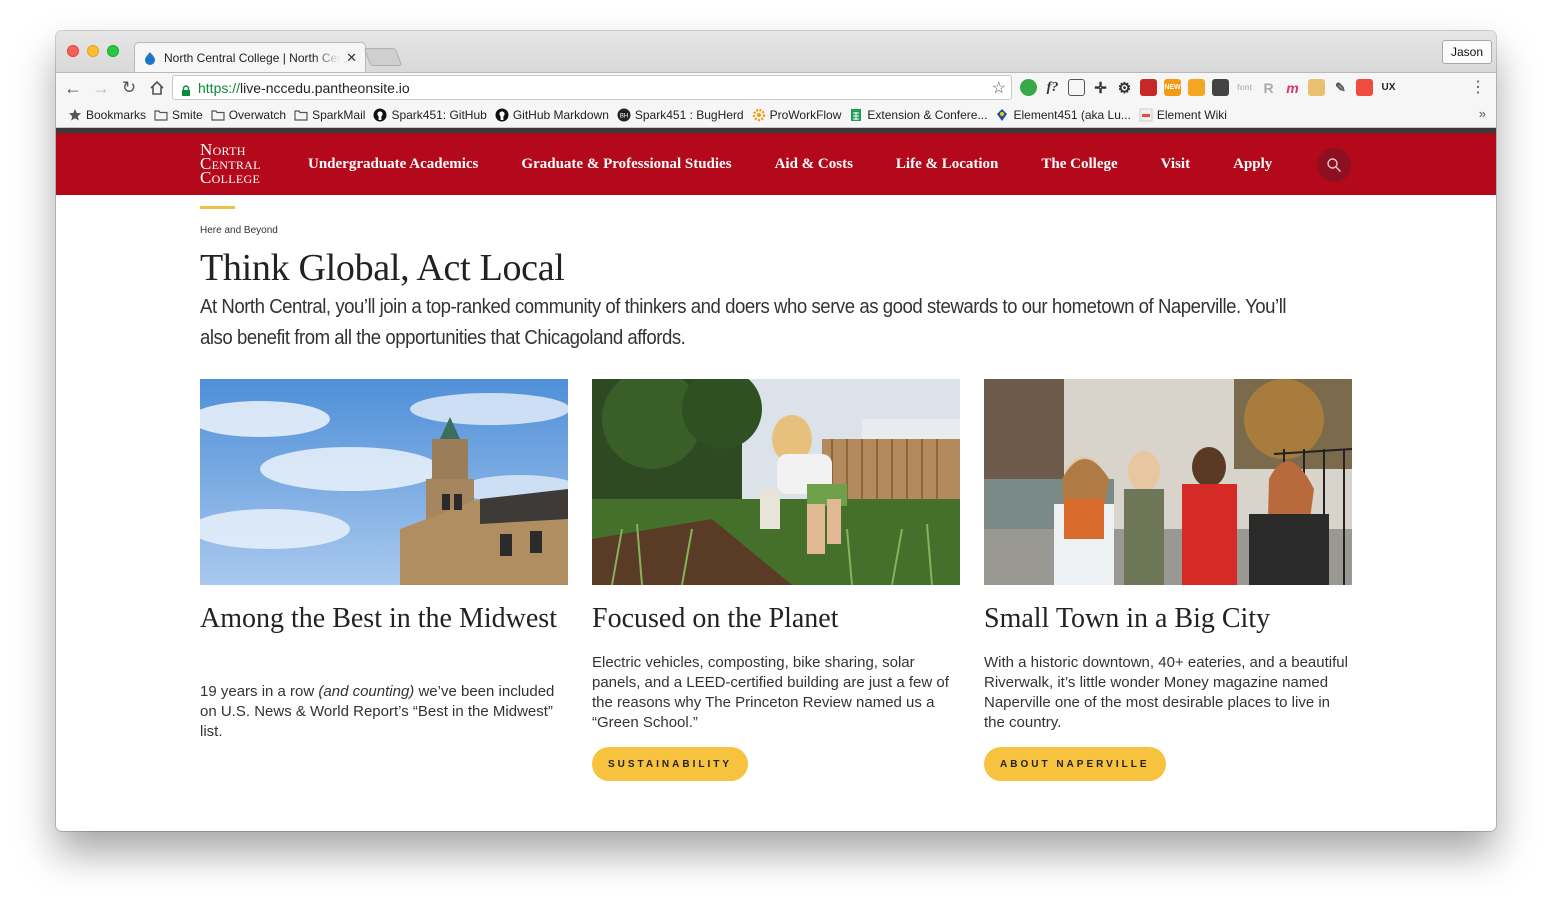 This screenshot has height=912, width=1552. I want to click on bookmark-overwatch: Overwatch, so click(248, 115).